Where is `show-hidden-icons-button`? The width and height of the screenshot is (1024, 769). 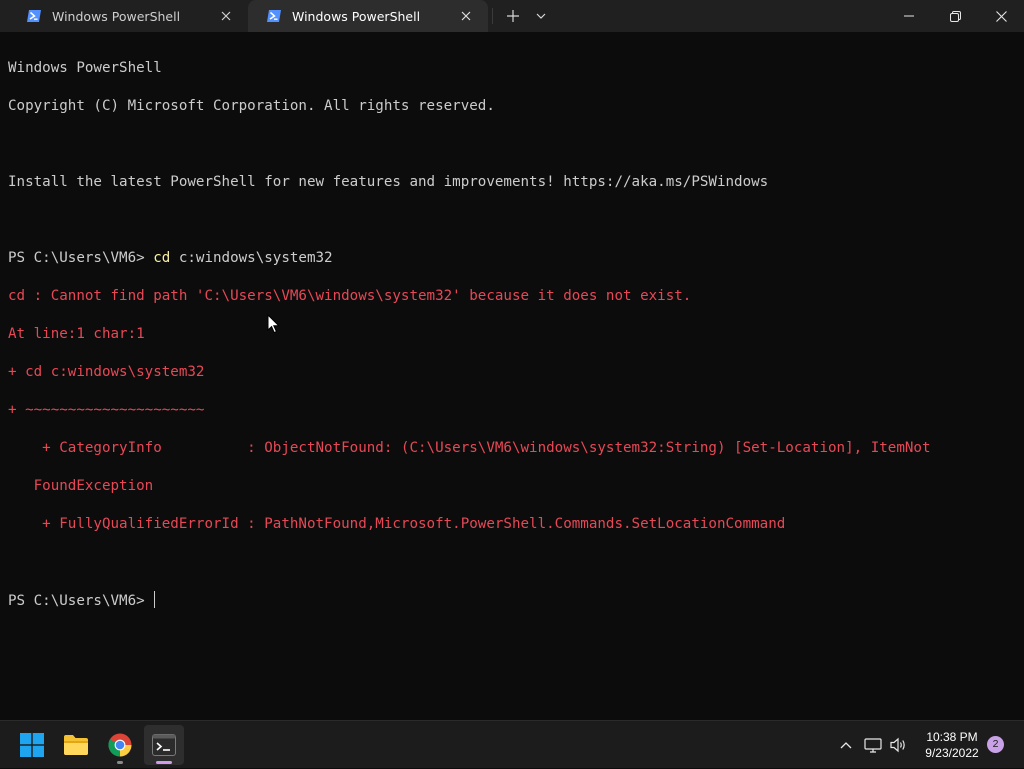
show-hidden-icons-button is located at coordinates (846, 745).